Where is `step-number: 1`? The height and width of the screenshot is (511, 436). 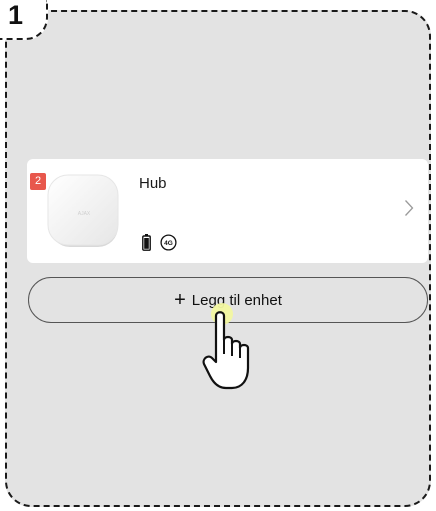
step-number: 1 is located at coordinates (16, 15).